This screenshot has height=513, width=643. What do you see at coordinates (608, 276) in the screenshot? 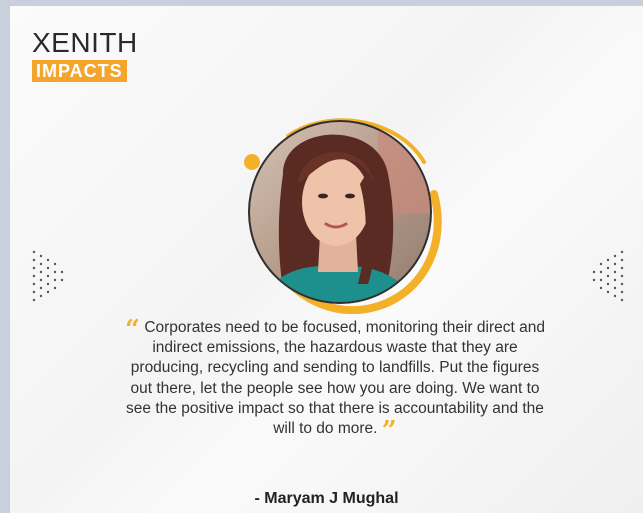
I see `right-dot-pattern` at bounding box center [608, 276].